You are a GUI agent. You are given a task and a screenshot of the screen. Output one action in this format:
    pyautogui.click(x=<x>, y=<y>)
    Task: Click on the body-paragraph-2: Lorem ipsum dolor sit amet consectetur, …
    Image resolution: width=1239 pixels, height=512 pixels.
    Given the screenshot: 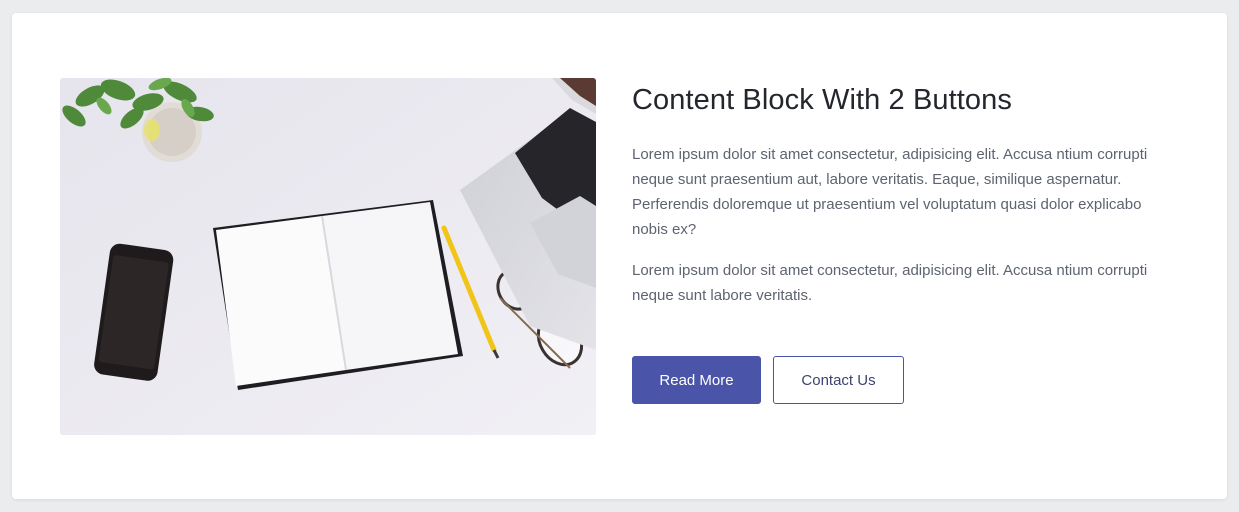 What is the action you would take?
    pyautogui.click(x=890, y=283)
    